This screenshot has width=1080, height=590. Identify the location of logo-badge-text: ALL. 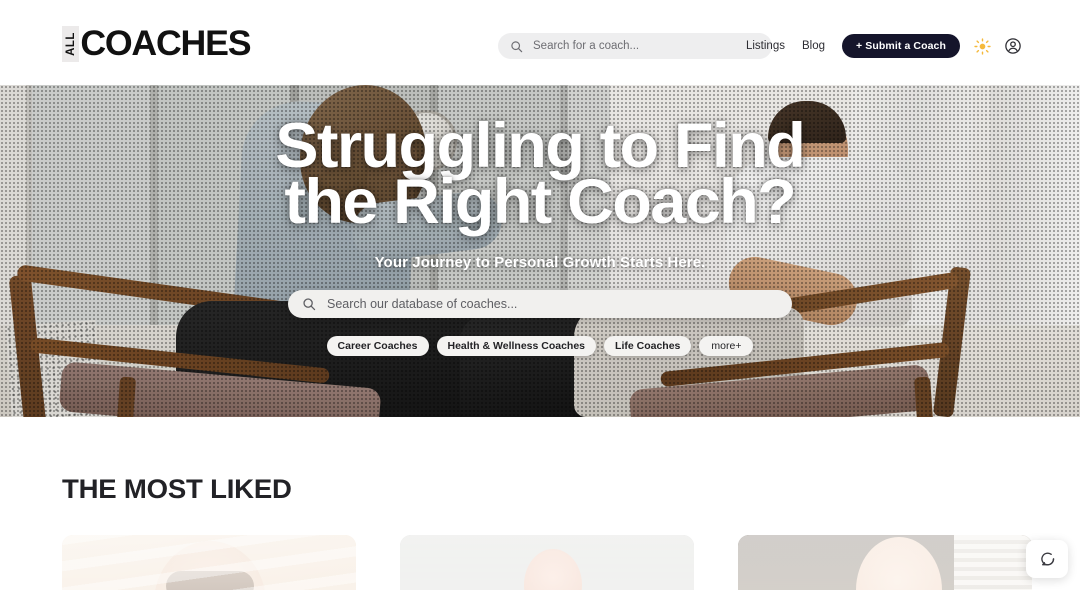
(70, 44).